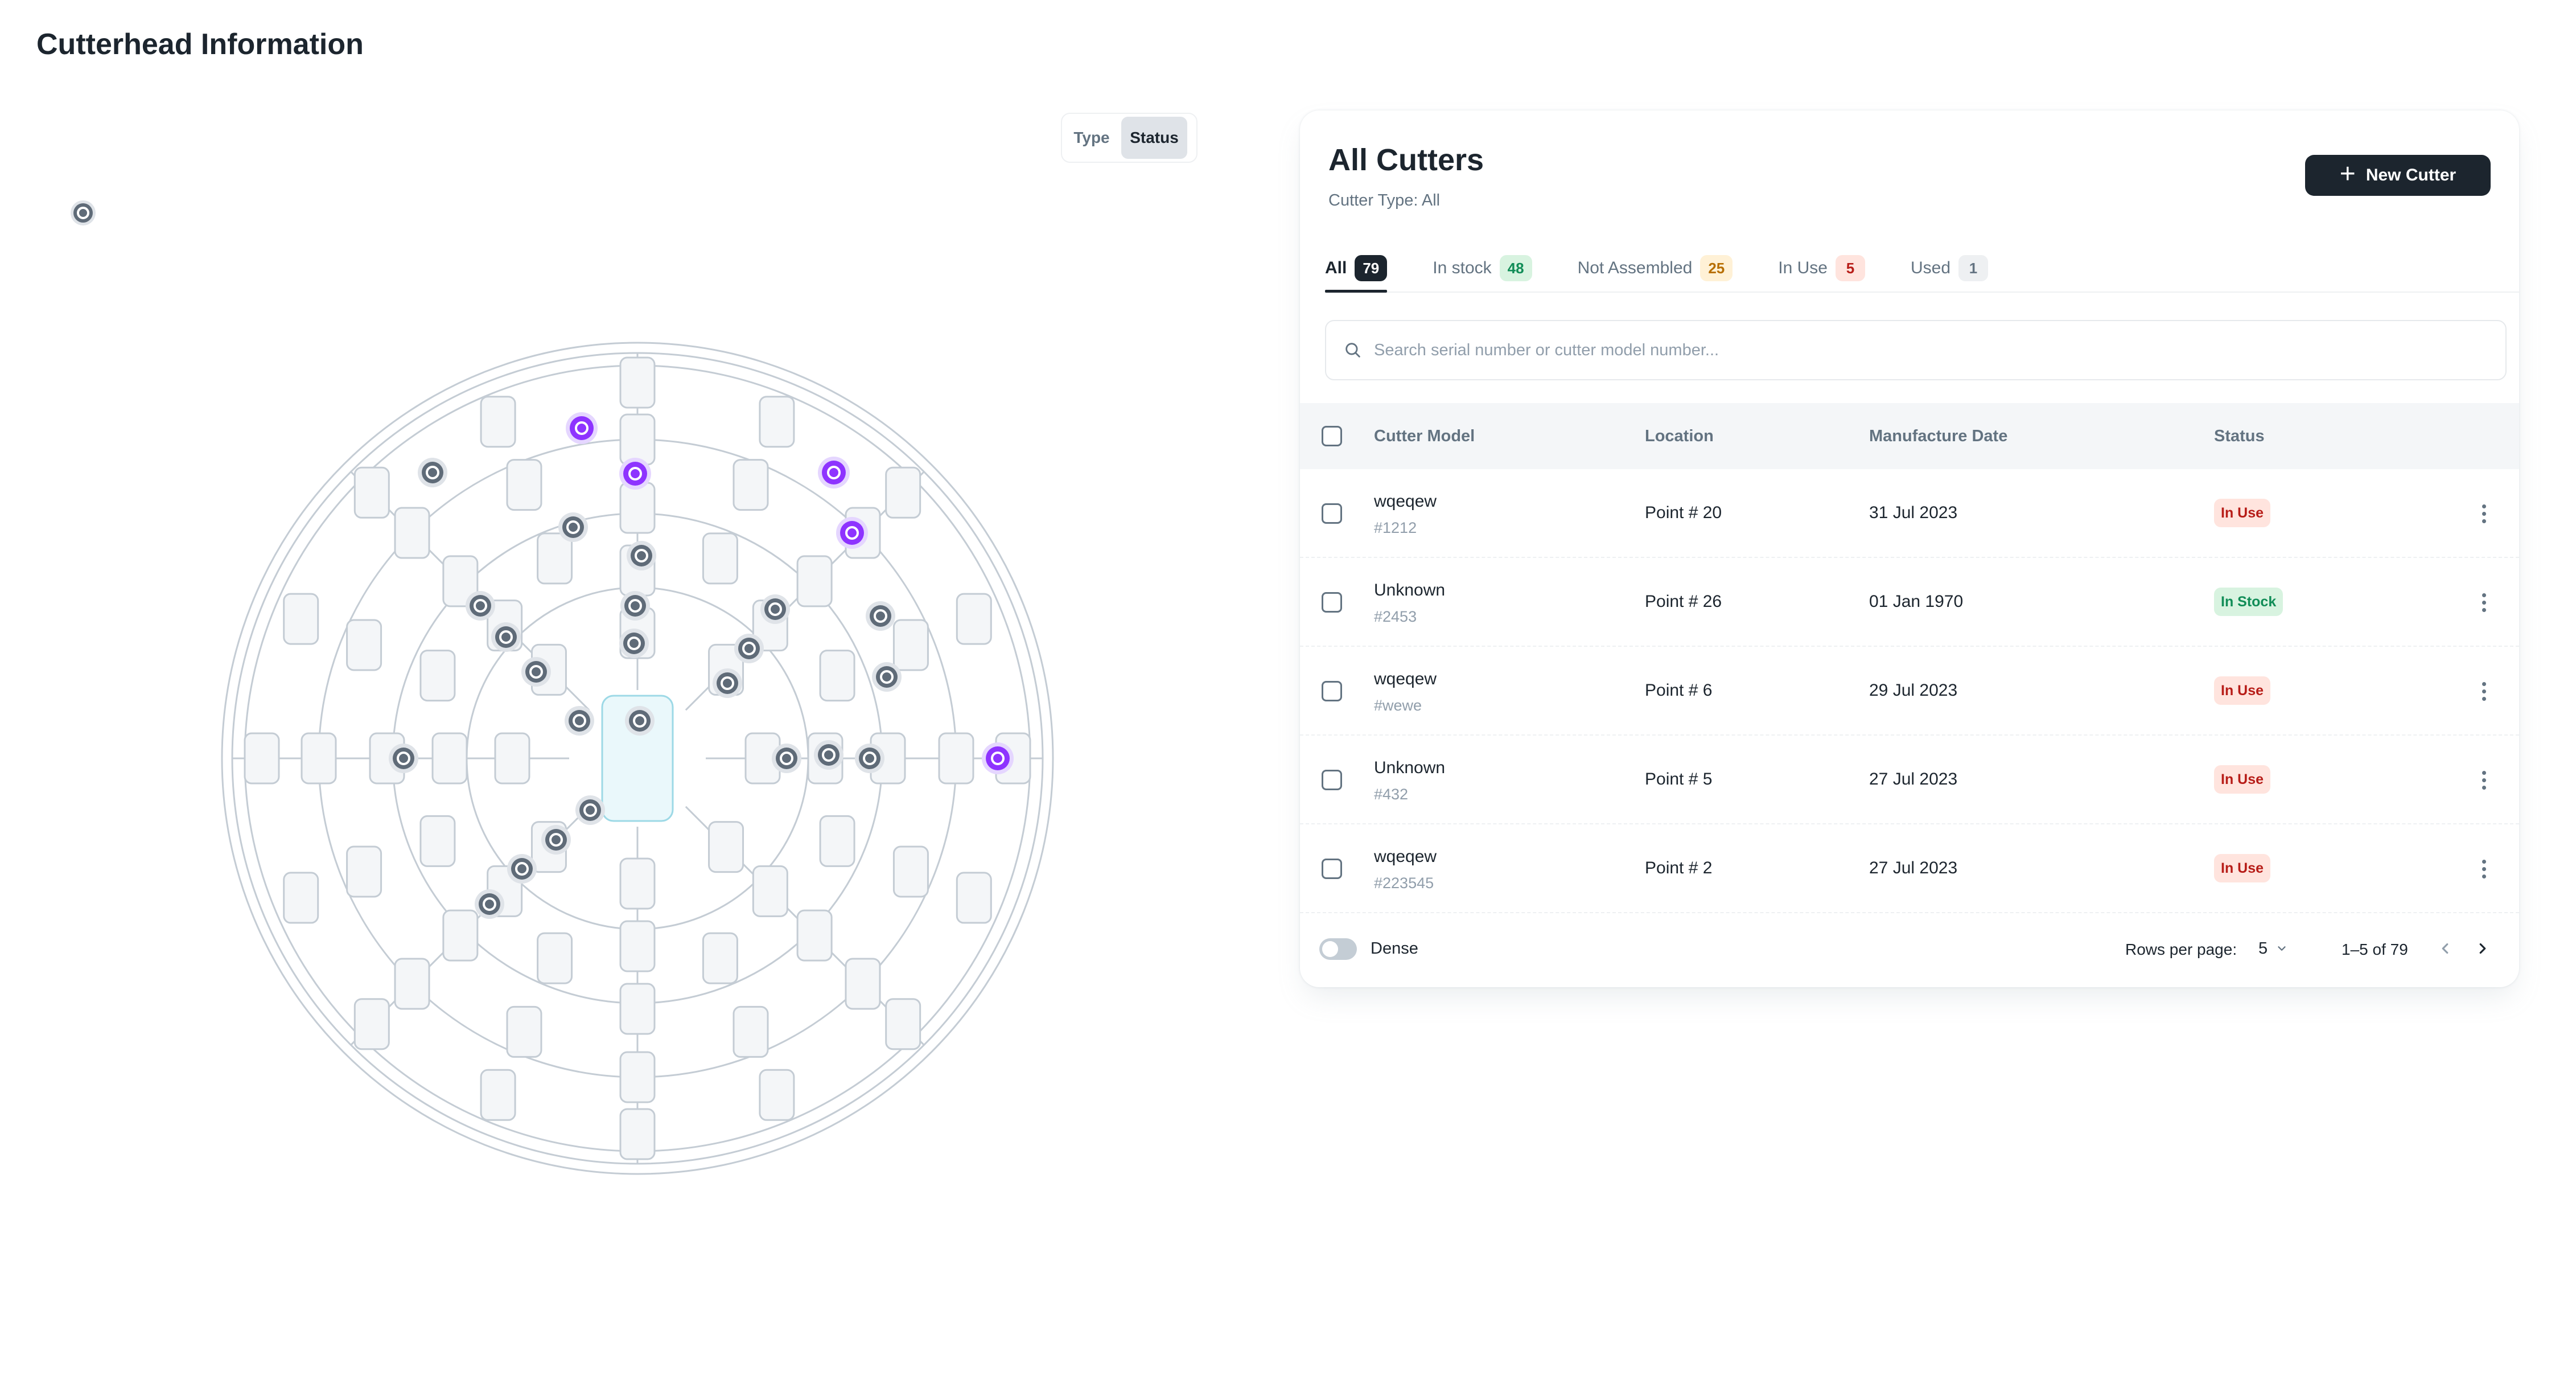 The height and width of the screenshot is (1396, 2576). Describe the element at coordinates (1803, 267) in the screenshot. I see `tab-label: In Use` at that location.